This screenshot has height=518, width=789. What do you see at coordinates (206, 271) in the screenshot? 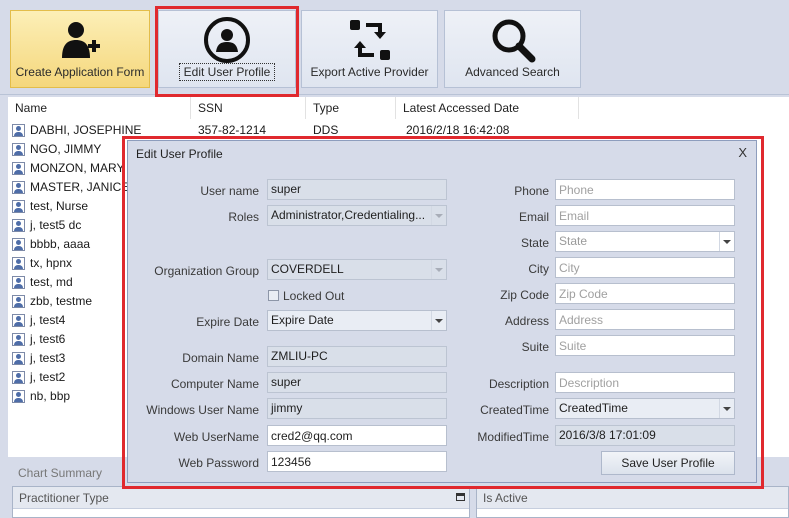
I see `organization-group-label: Organization Group` at bounding box center [206, 271].